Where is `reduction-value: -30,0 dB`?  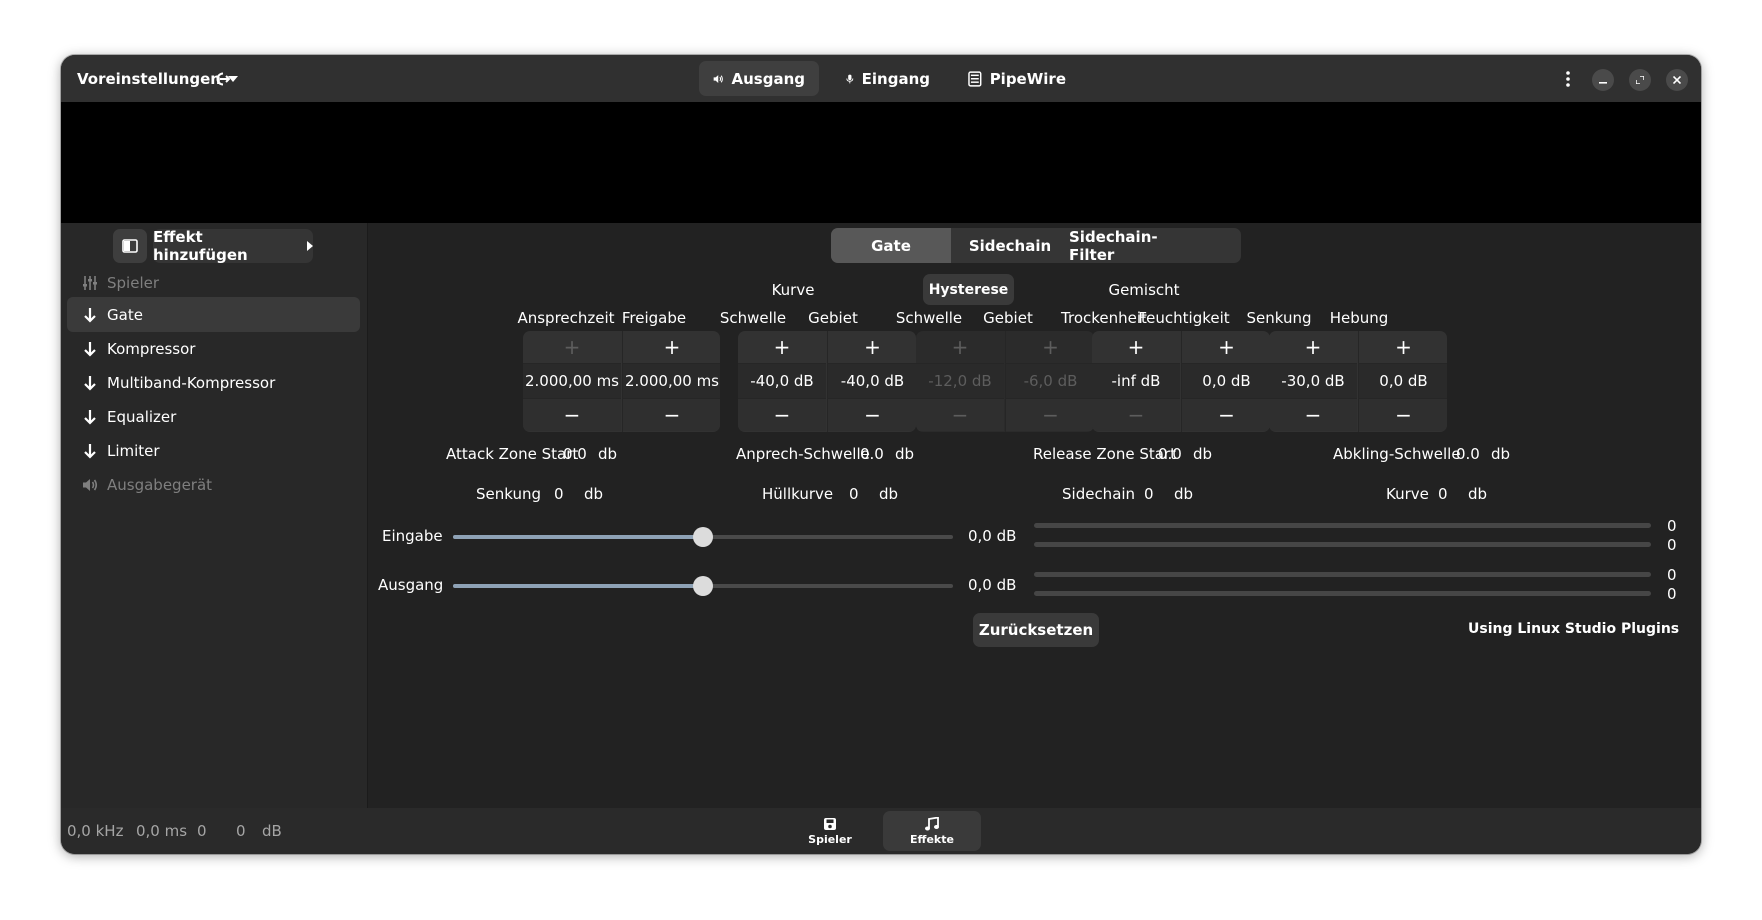
reduction-value: -30,0 dB is located at coordinates (1313, 381).